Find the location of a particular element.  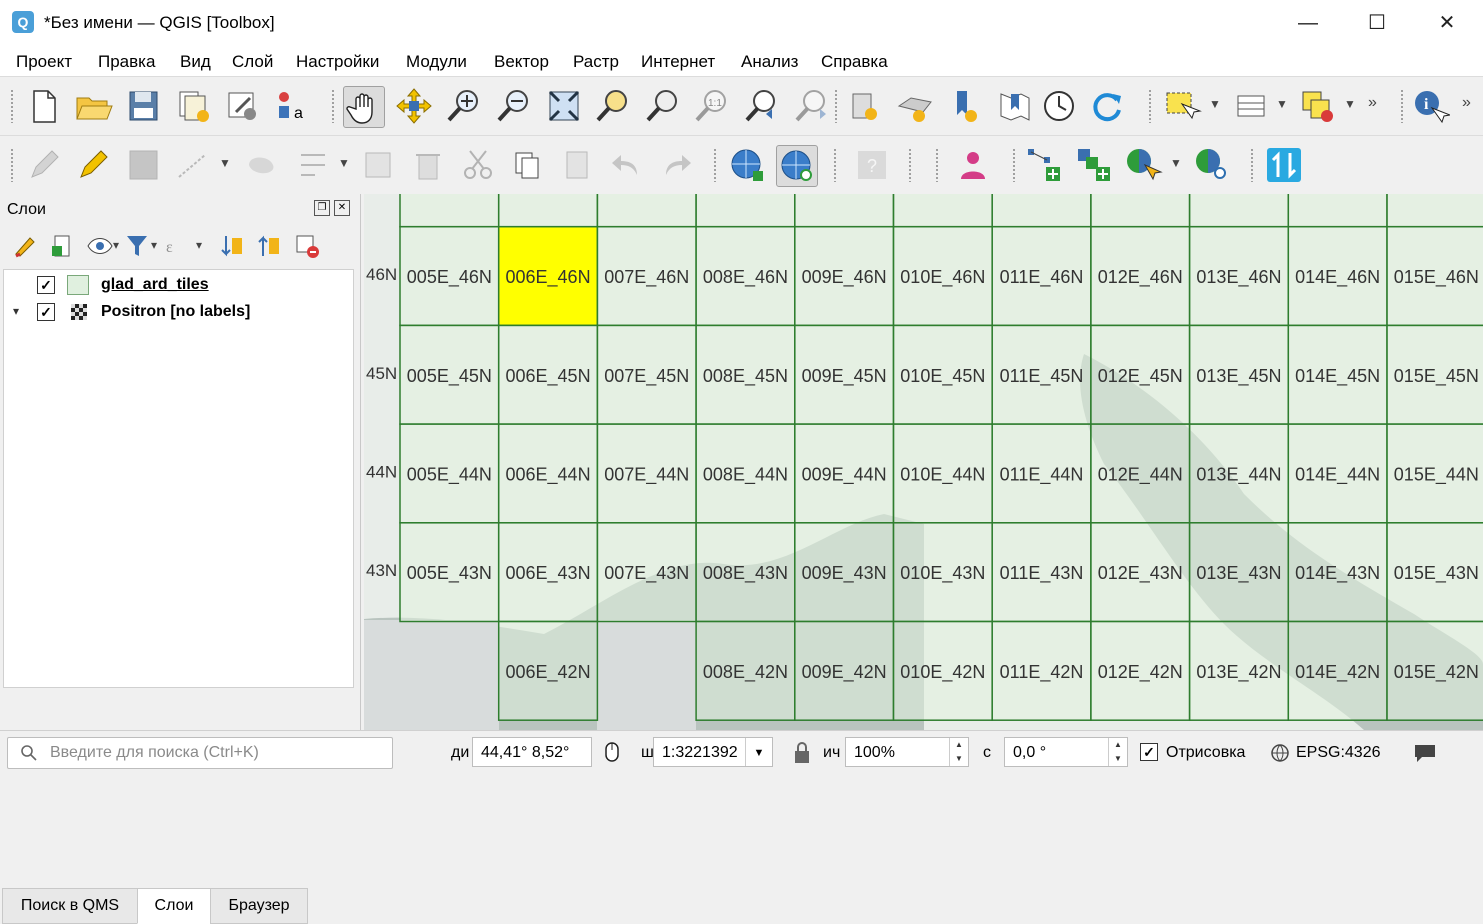

temporal-controller-icon is located at coordinates (1059, 106).